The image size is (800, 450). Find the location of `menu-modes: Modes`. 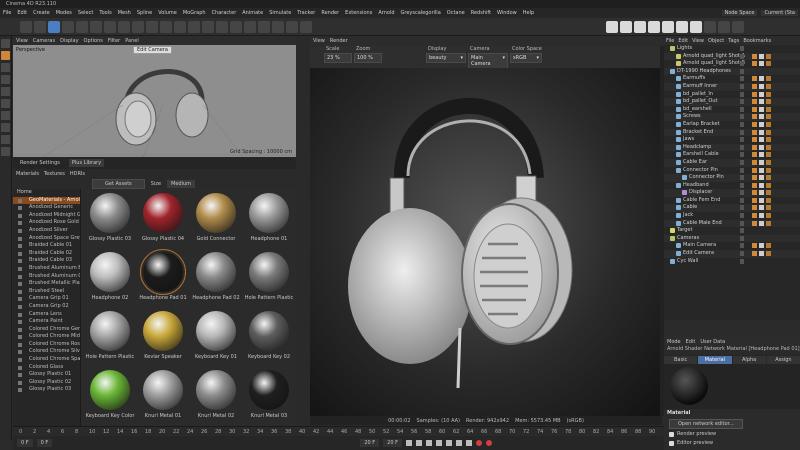

menu-modes: Modes is located at coordinates (64, 13).